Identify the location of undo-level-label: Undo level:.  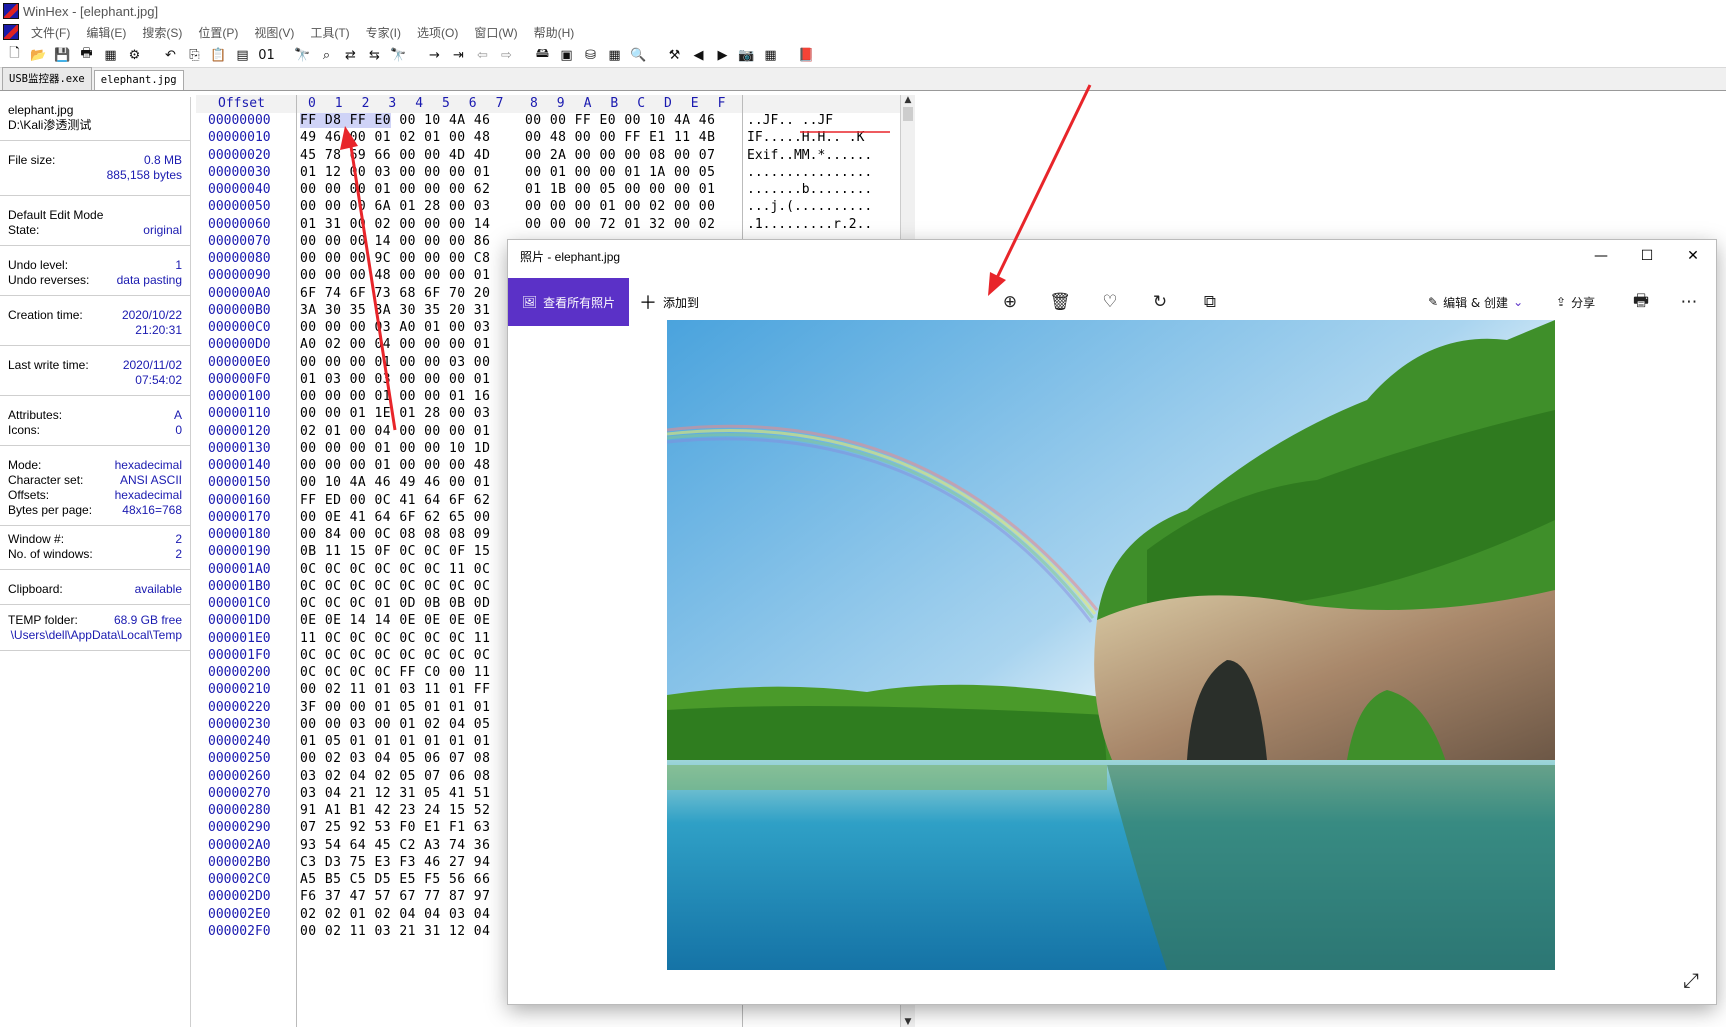
(38, 265).